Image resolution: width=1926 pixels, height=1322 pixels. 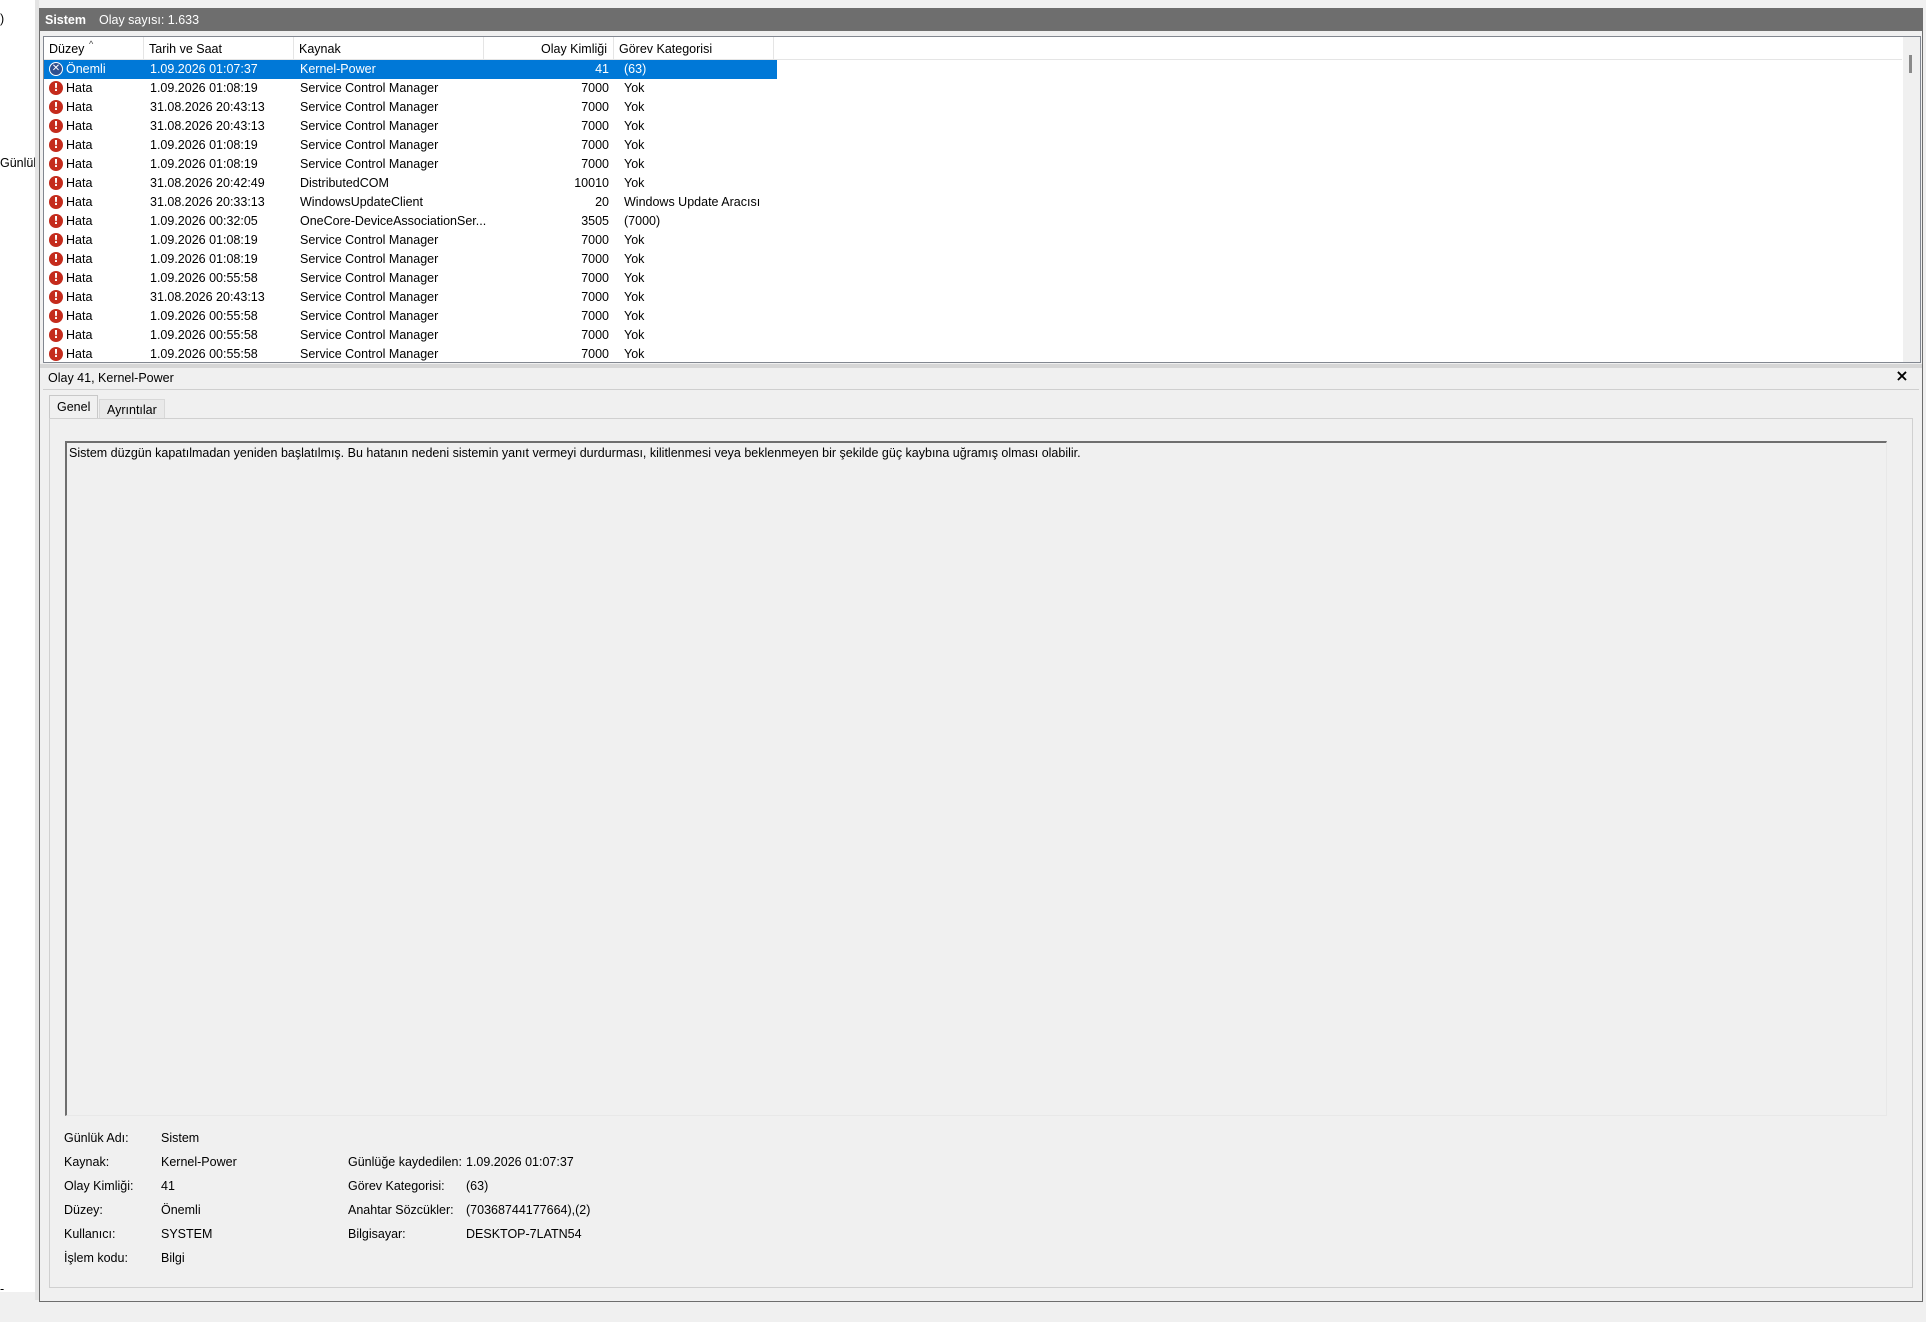 What do you see at coordinates (1911, 199) in the screenshot?
I see `vertical-scrollbar` at bounding box center [1911, 199].